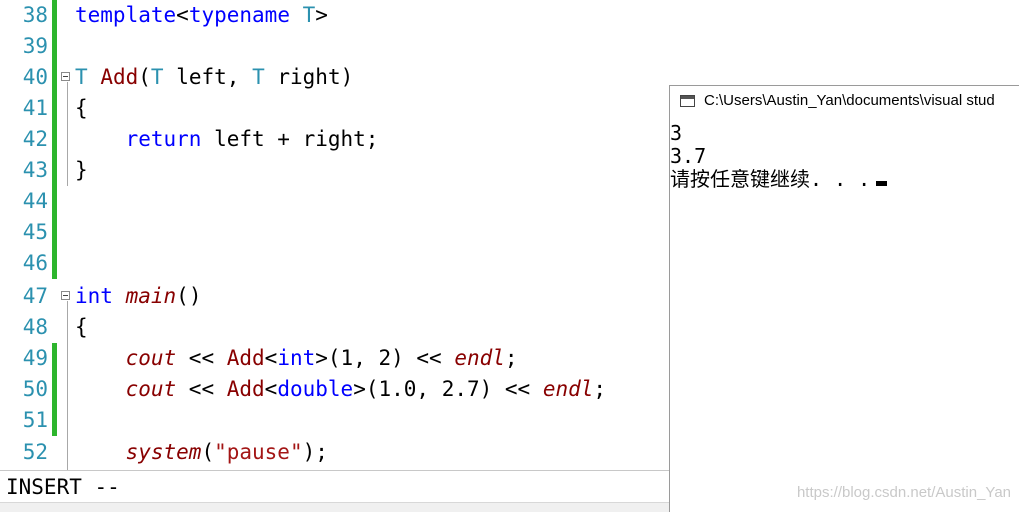 This screenshot has width=1019, height=512. Describe the element at coordinates (227, 139) in the screenshot. I see `code-text: return left + right;` at that location.